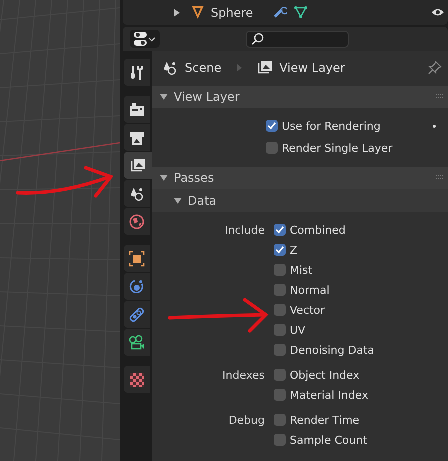  I want to click on globe-icon, so click(137, 222).